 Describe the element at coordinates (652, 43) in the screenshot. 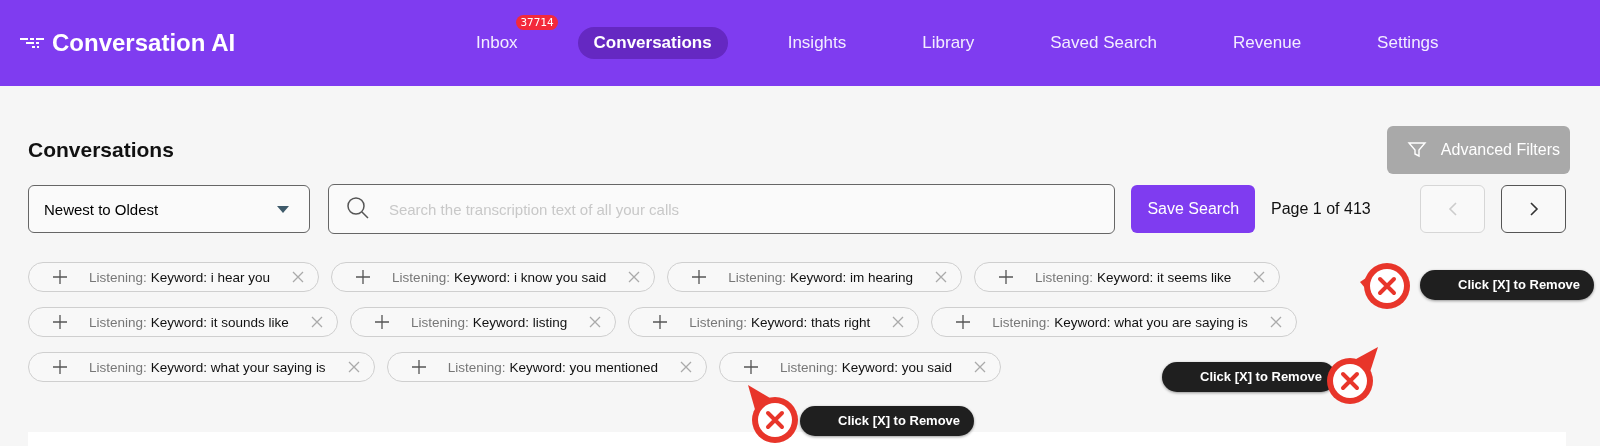

I see `nav-tab: Conversations` at that location.